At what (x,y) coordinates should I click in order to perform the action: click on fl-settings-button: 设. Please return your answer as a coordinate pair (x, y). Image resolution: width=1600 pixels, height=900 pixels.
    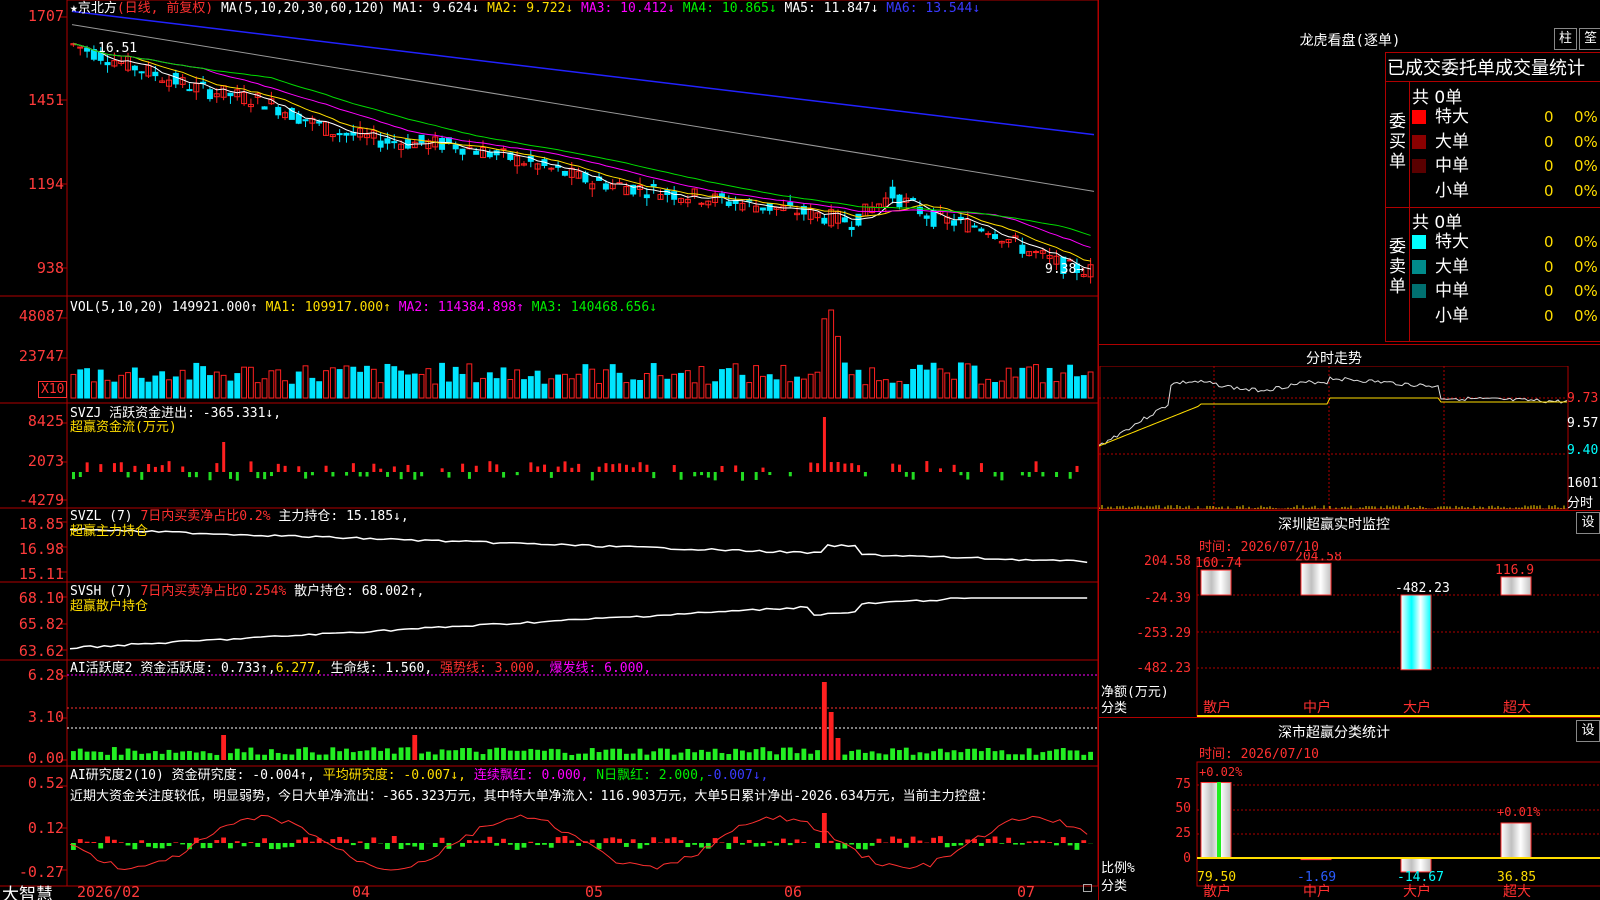
    Looking at the image, I should click on (1588, 731).